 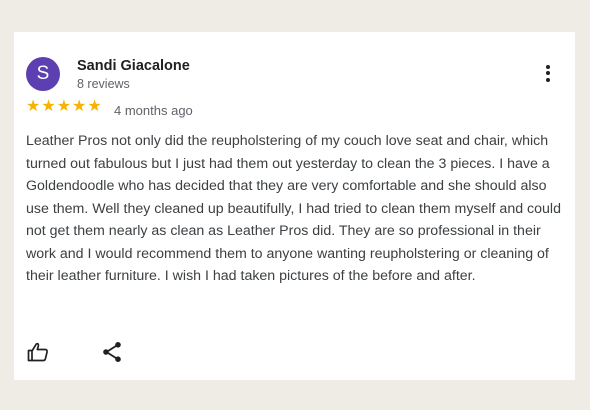 I want to click on review-count: 8 reviews, so click(x=103, y=84).